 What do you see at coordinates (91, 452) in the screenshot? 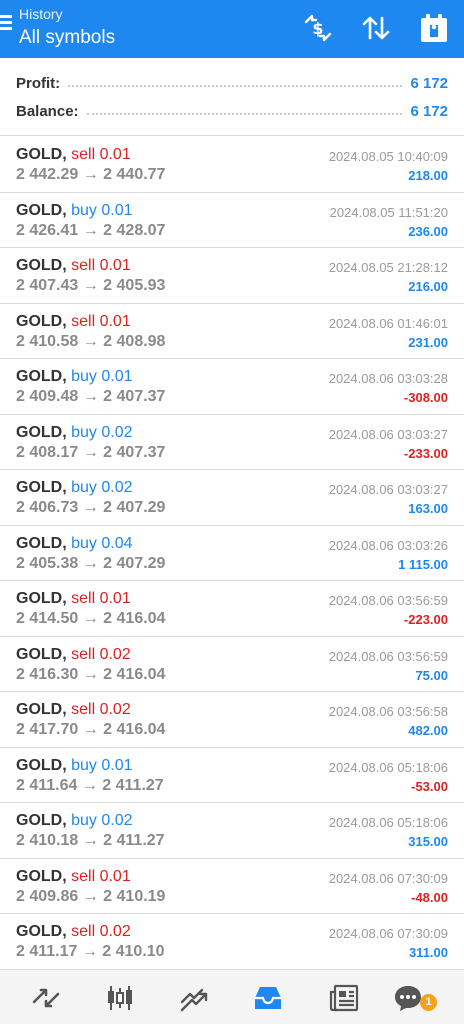
I see `deal-prices: 2 408.17 → 2 407.37` at bounding box center [91, 452].